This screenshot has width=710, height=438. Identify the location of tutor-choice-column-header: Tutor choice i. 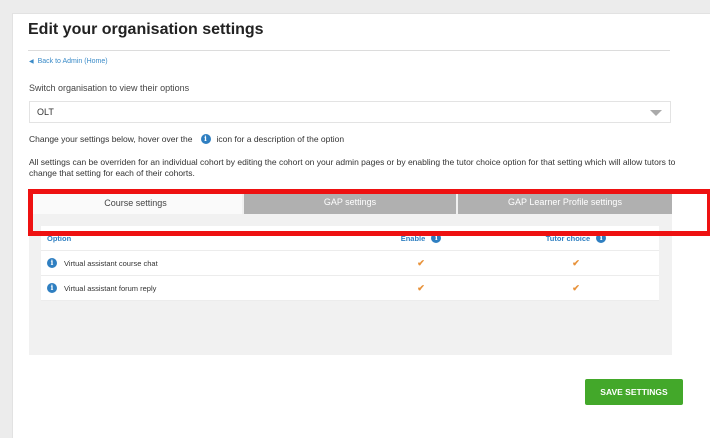
(576, 238).